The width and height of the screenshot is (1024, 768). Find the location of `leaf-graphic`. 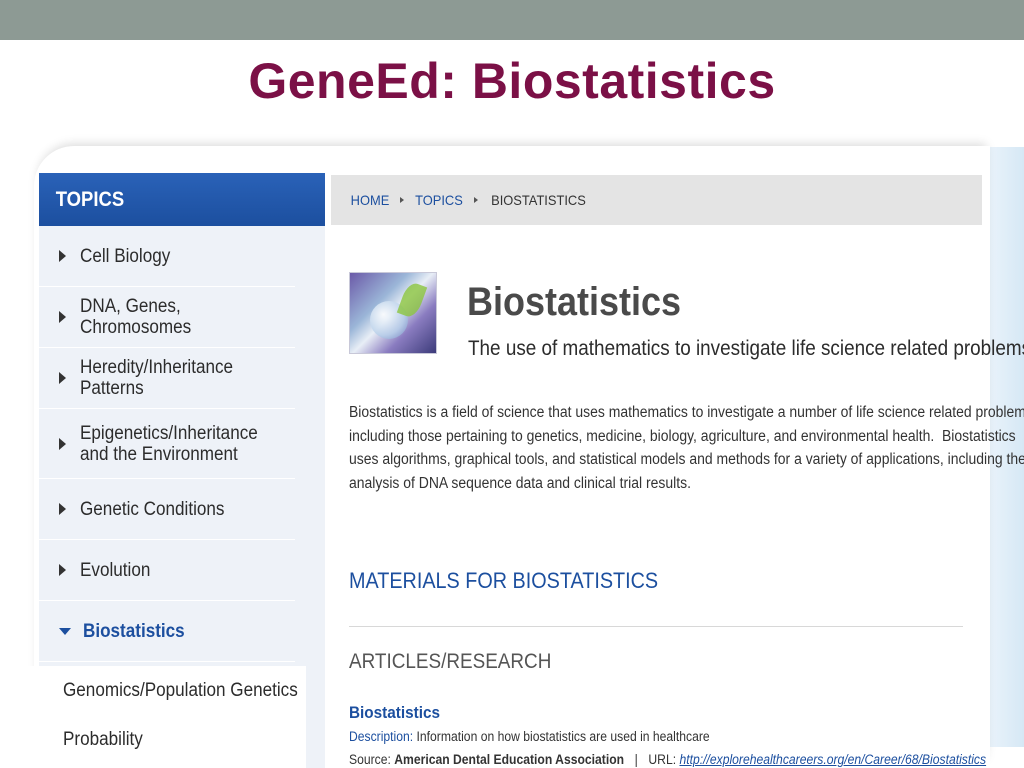

leaf-graphic is located at coordinates (412, 300).